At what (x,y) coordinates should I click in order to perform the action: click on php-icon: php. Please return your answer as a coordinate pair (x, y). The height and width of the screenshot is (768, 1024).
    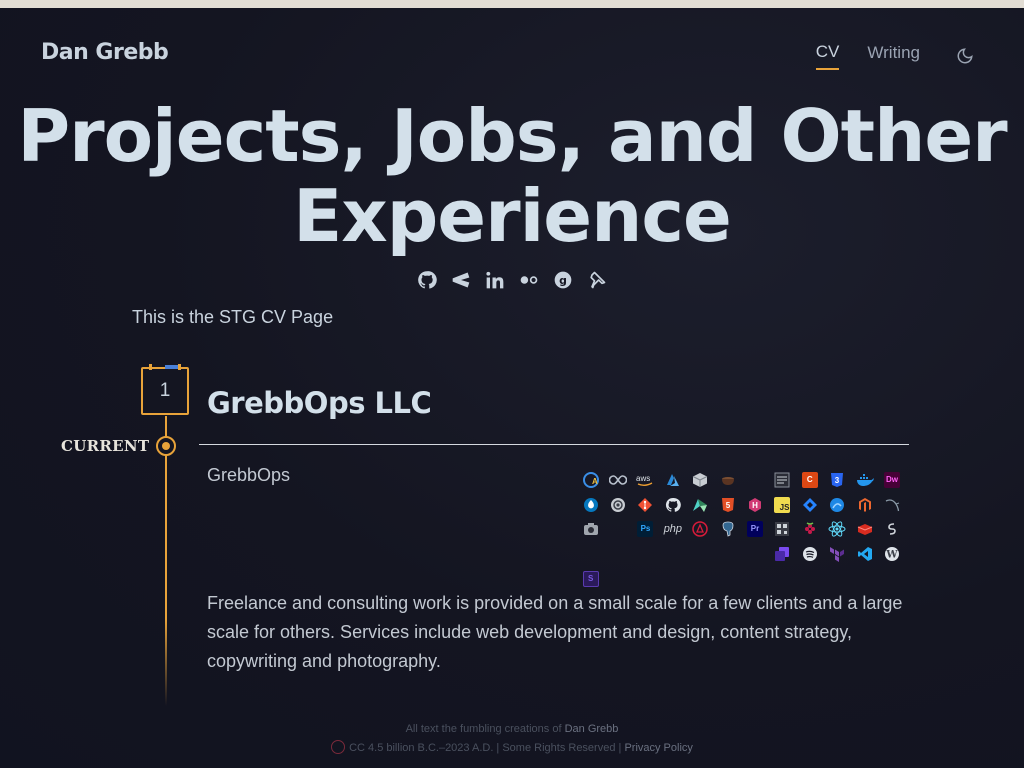
    Looking at the image, I should click on (673, 529).